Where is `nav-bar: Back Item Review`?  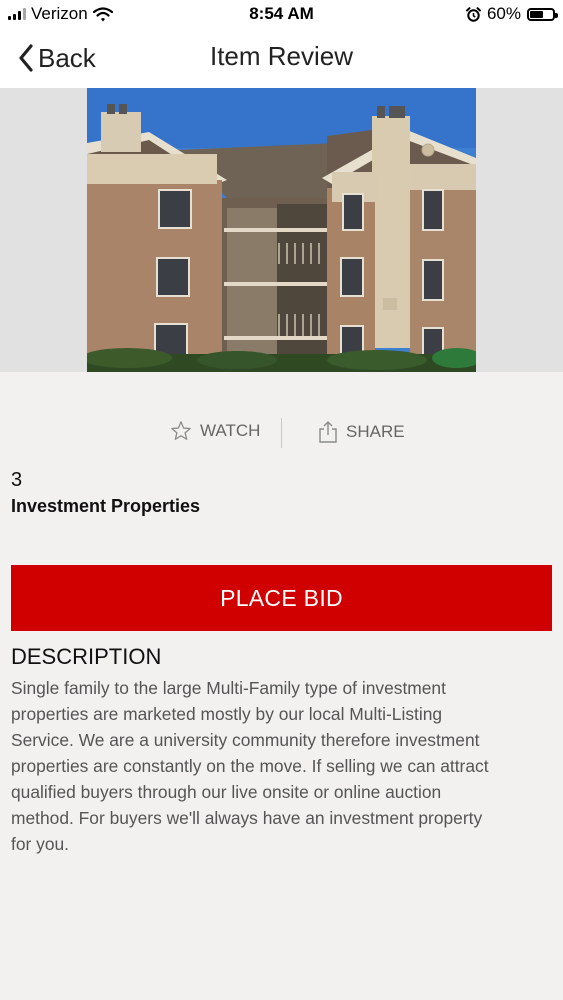 nav-bar: Back Item Review is located at coordinates (281, 59).